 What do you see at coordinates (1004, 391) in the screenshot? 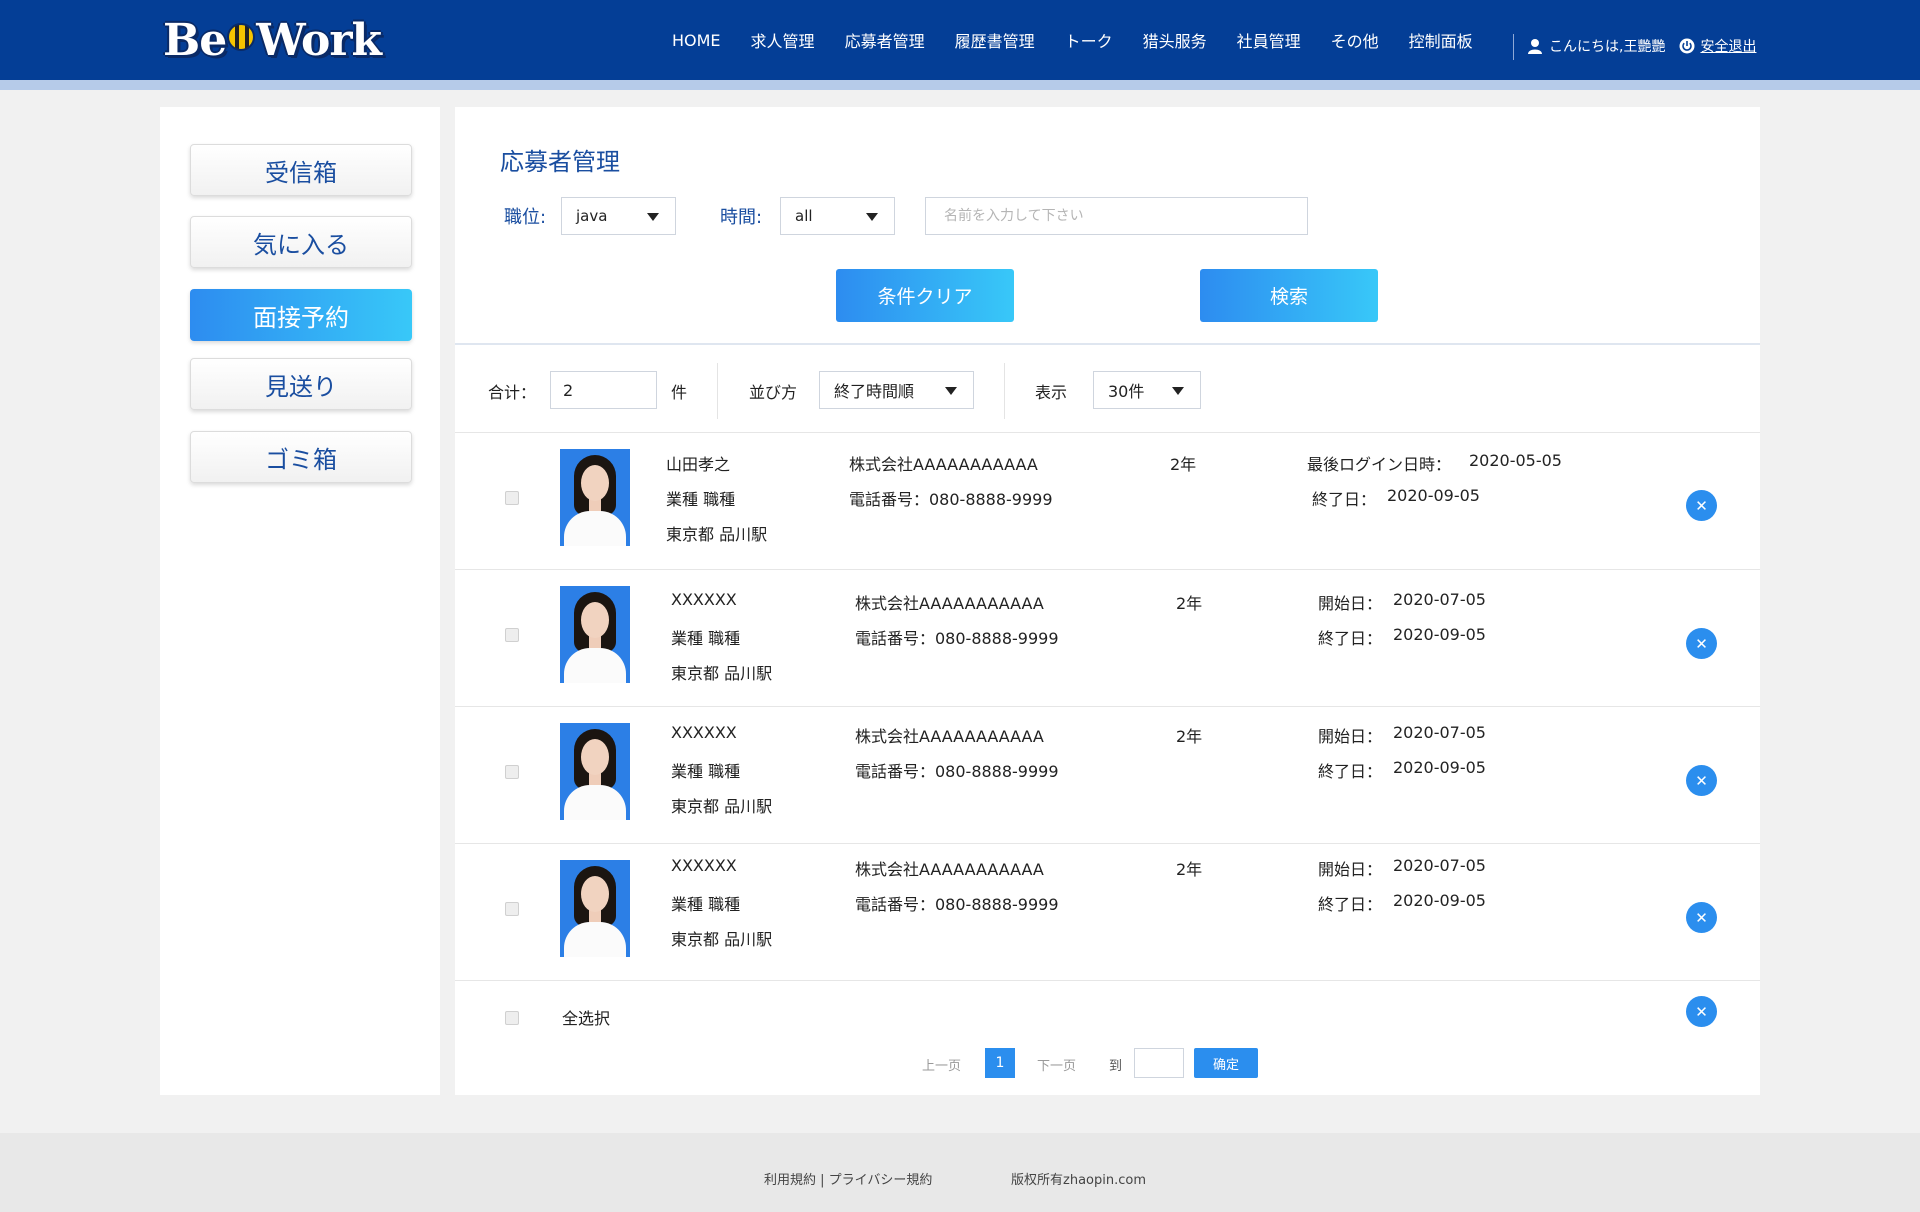
I see `summary-divider` at bounding box center [1004, 391].